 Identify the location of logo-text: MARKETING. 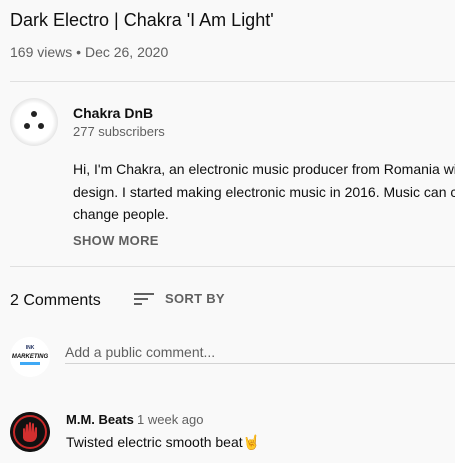
(30, 357).